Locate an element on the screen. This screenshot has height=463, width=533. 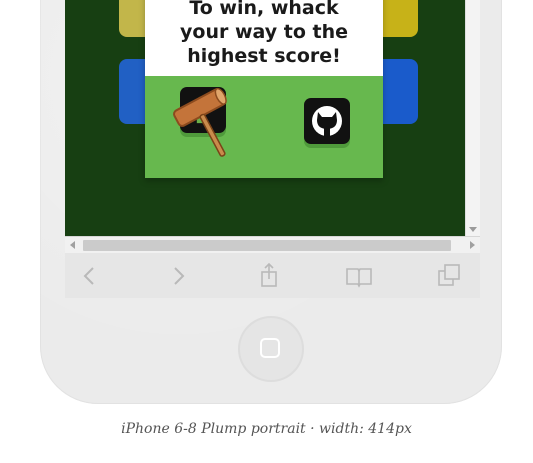
github-button is located at coordinates (327, 121).